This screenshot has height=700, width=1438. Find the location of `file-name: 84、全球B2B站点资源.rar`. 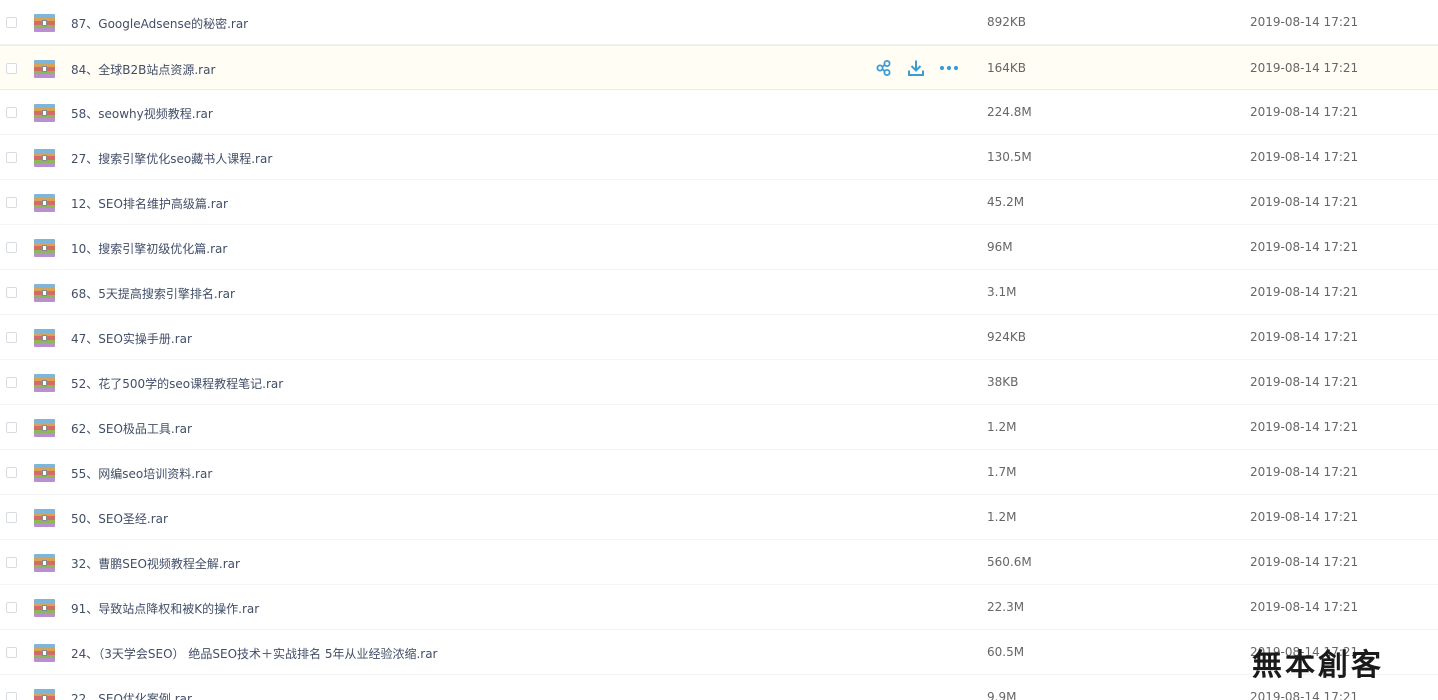

file-name: 84、全球B2B站点资源.rar is located at coordinates (143, 69).